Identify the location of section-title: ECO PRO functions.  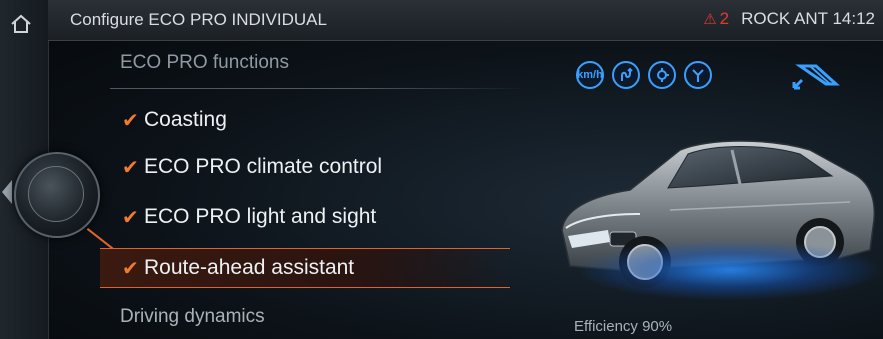
(204, 62).